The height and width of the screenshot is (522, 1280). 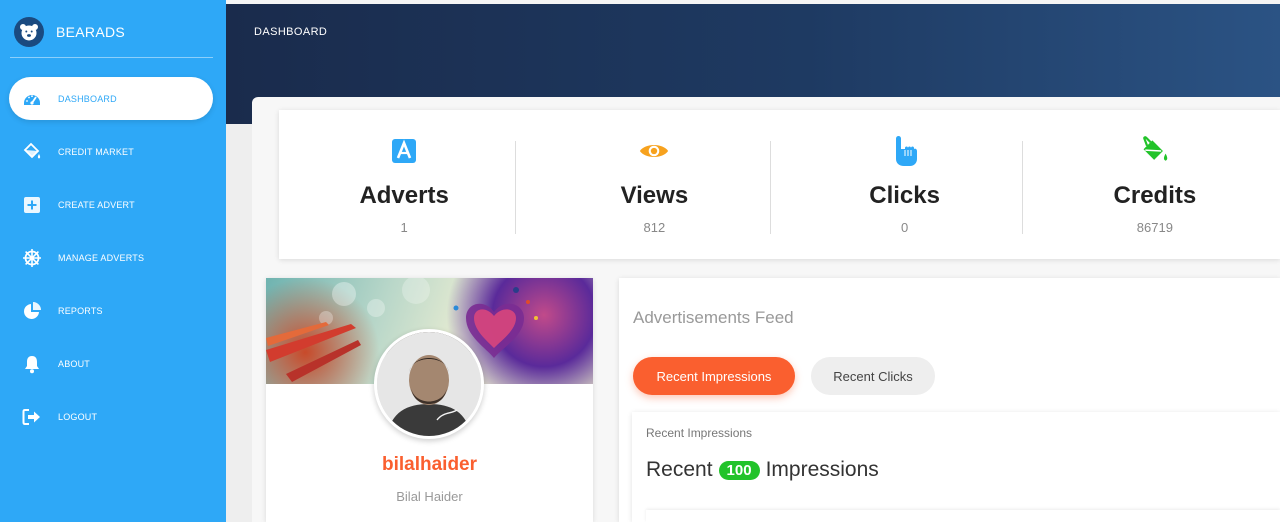 I want to click on dharmachakra-icon, so click(x=32, y=258).